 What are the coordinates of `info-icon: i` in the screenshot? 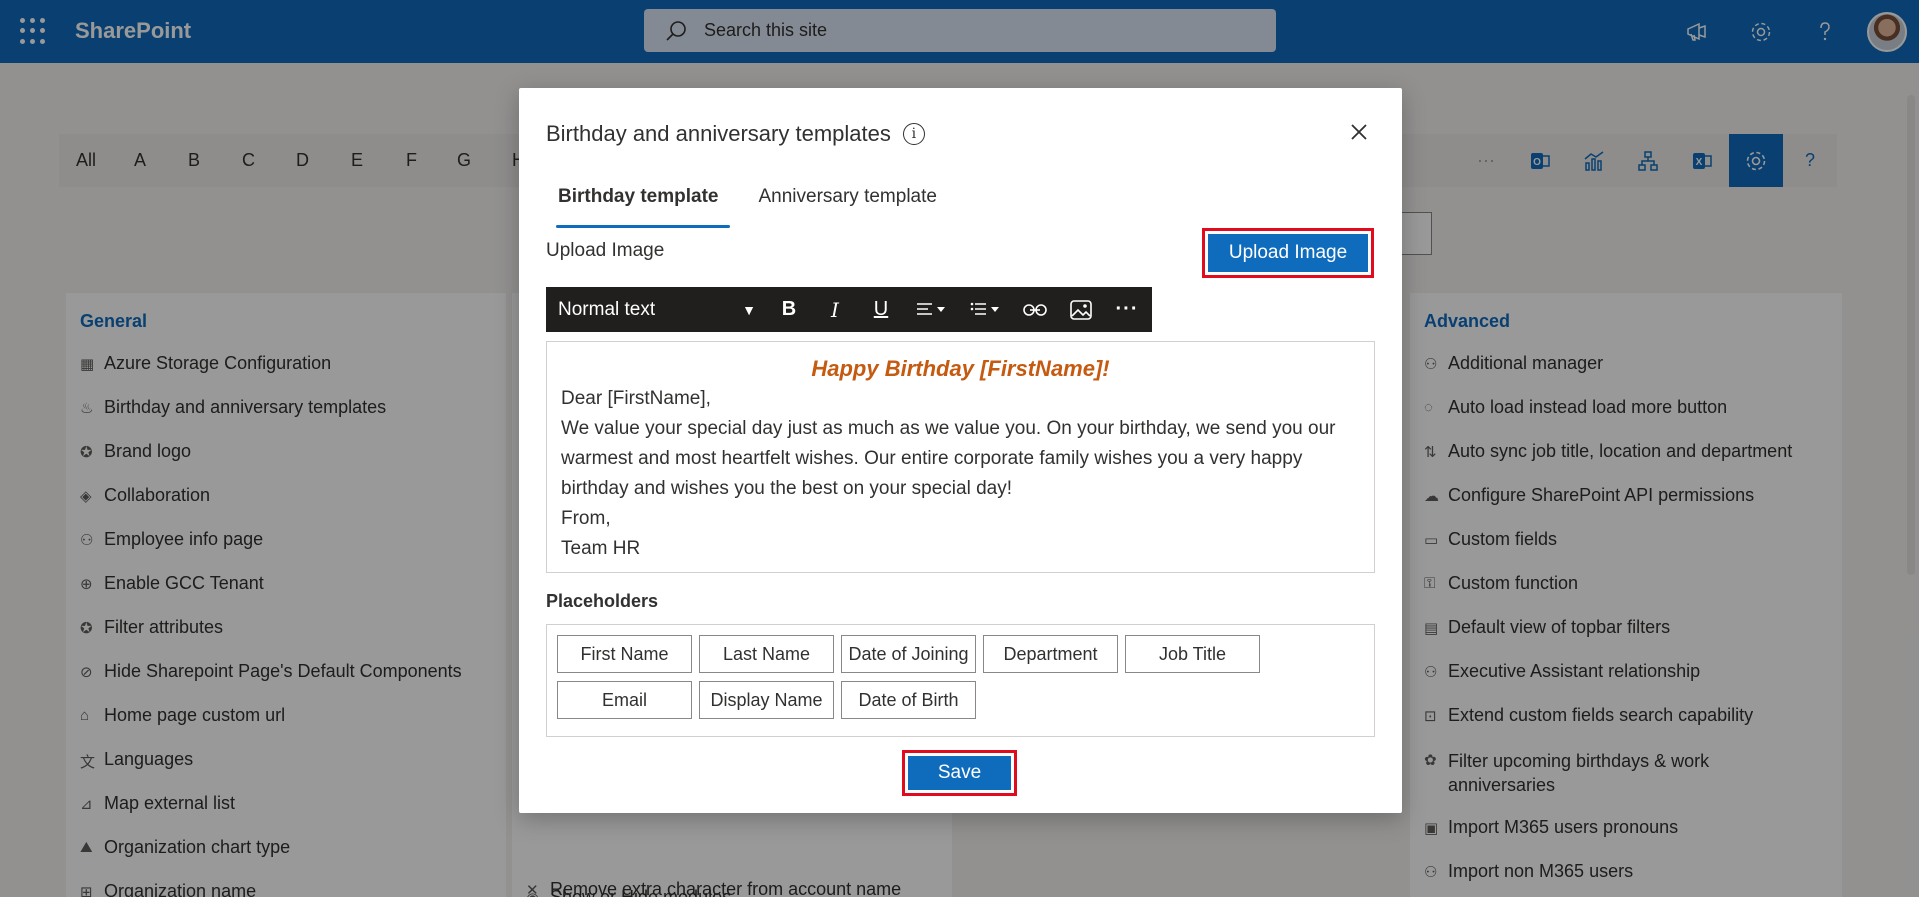 It's located at (913, 134).